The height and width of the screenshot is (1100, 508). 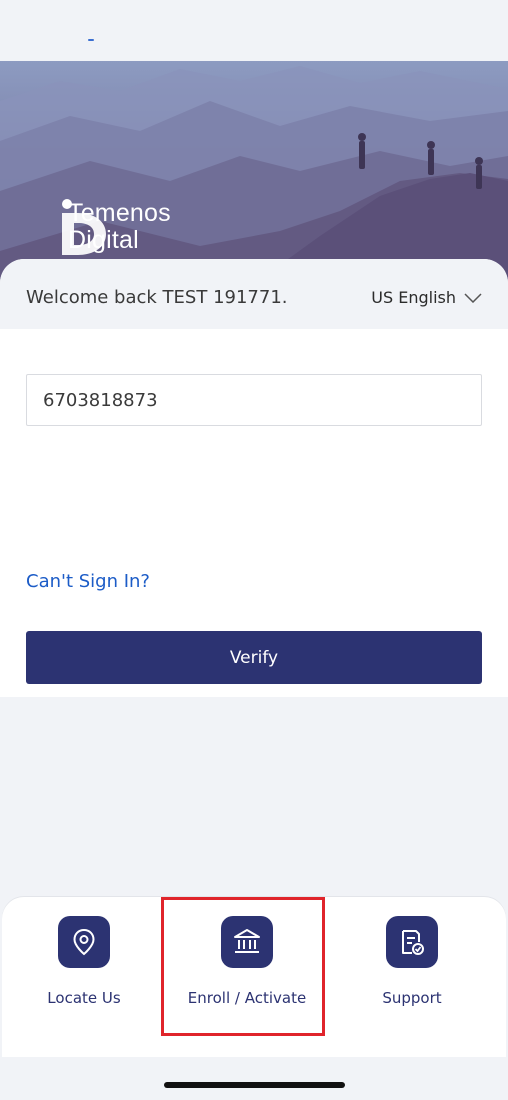 I want to click on language-label: US English, so click(x=413, y=297).